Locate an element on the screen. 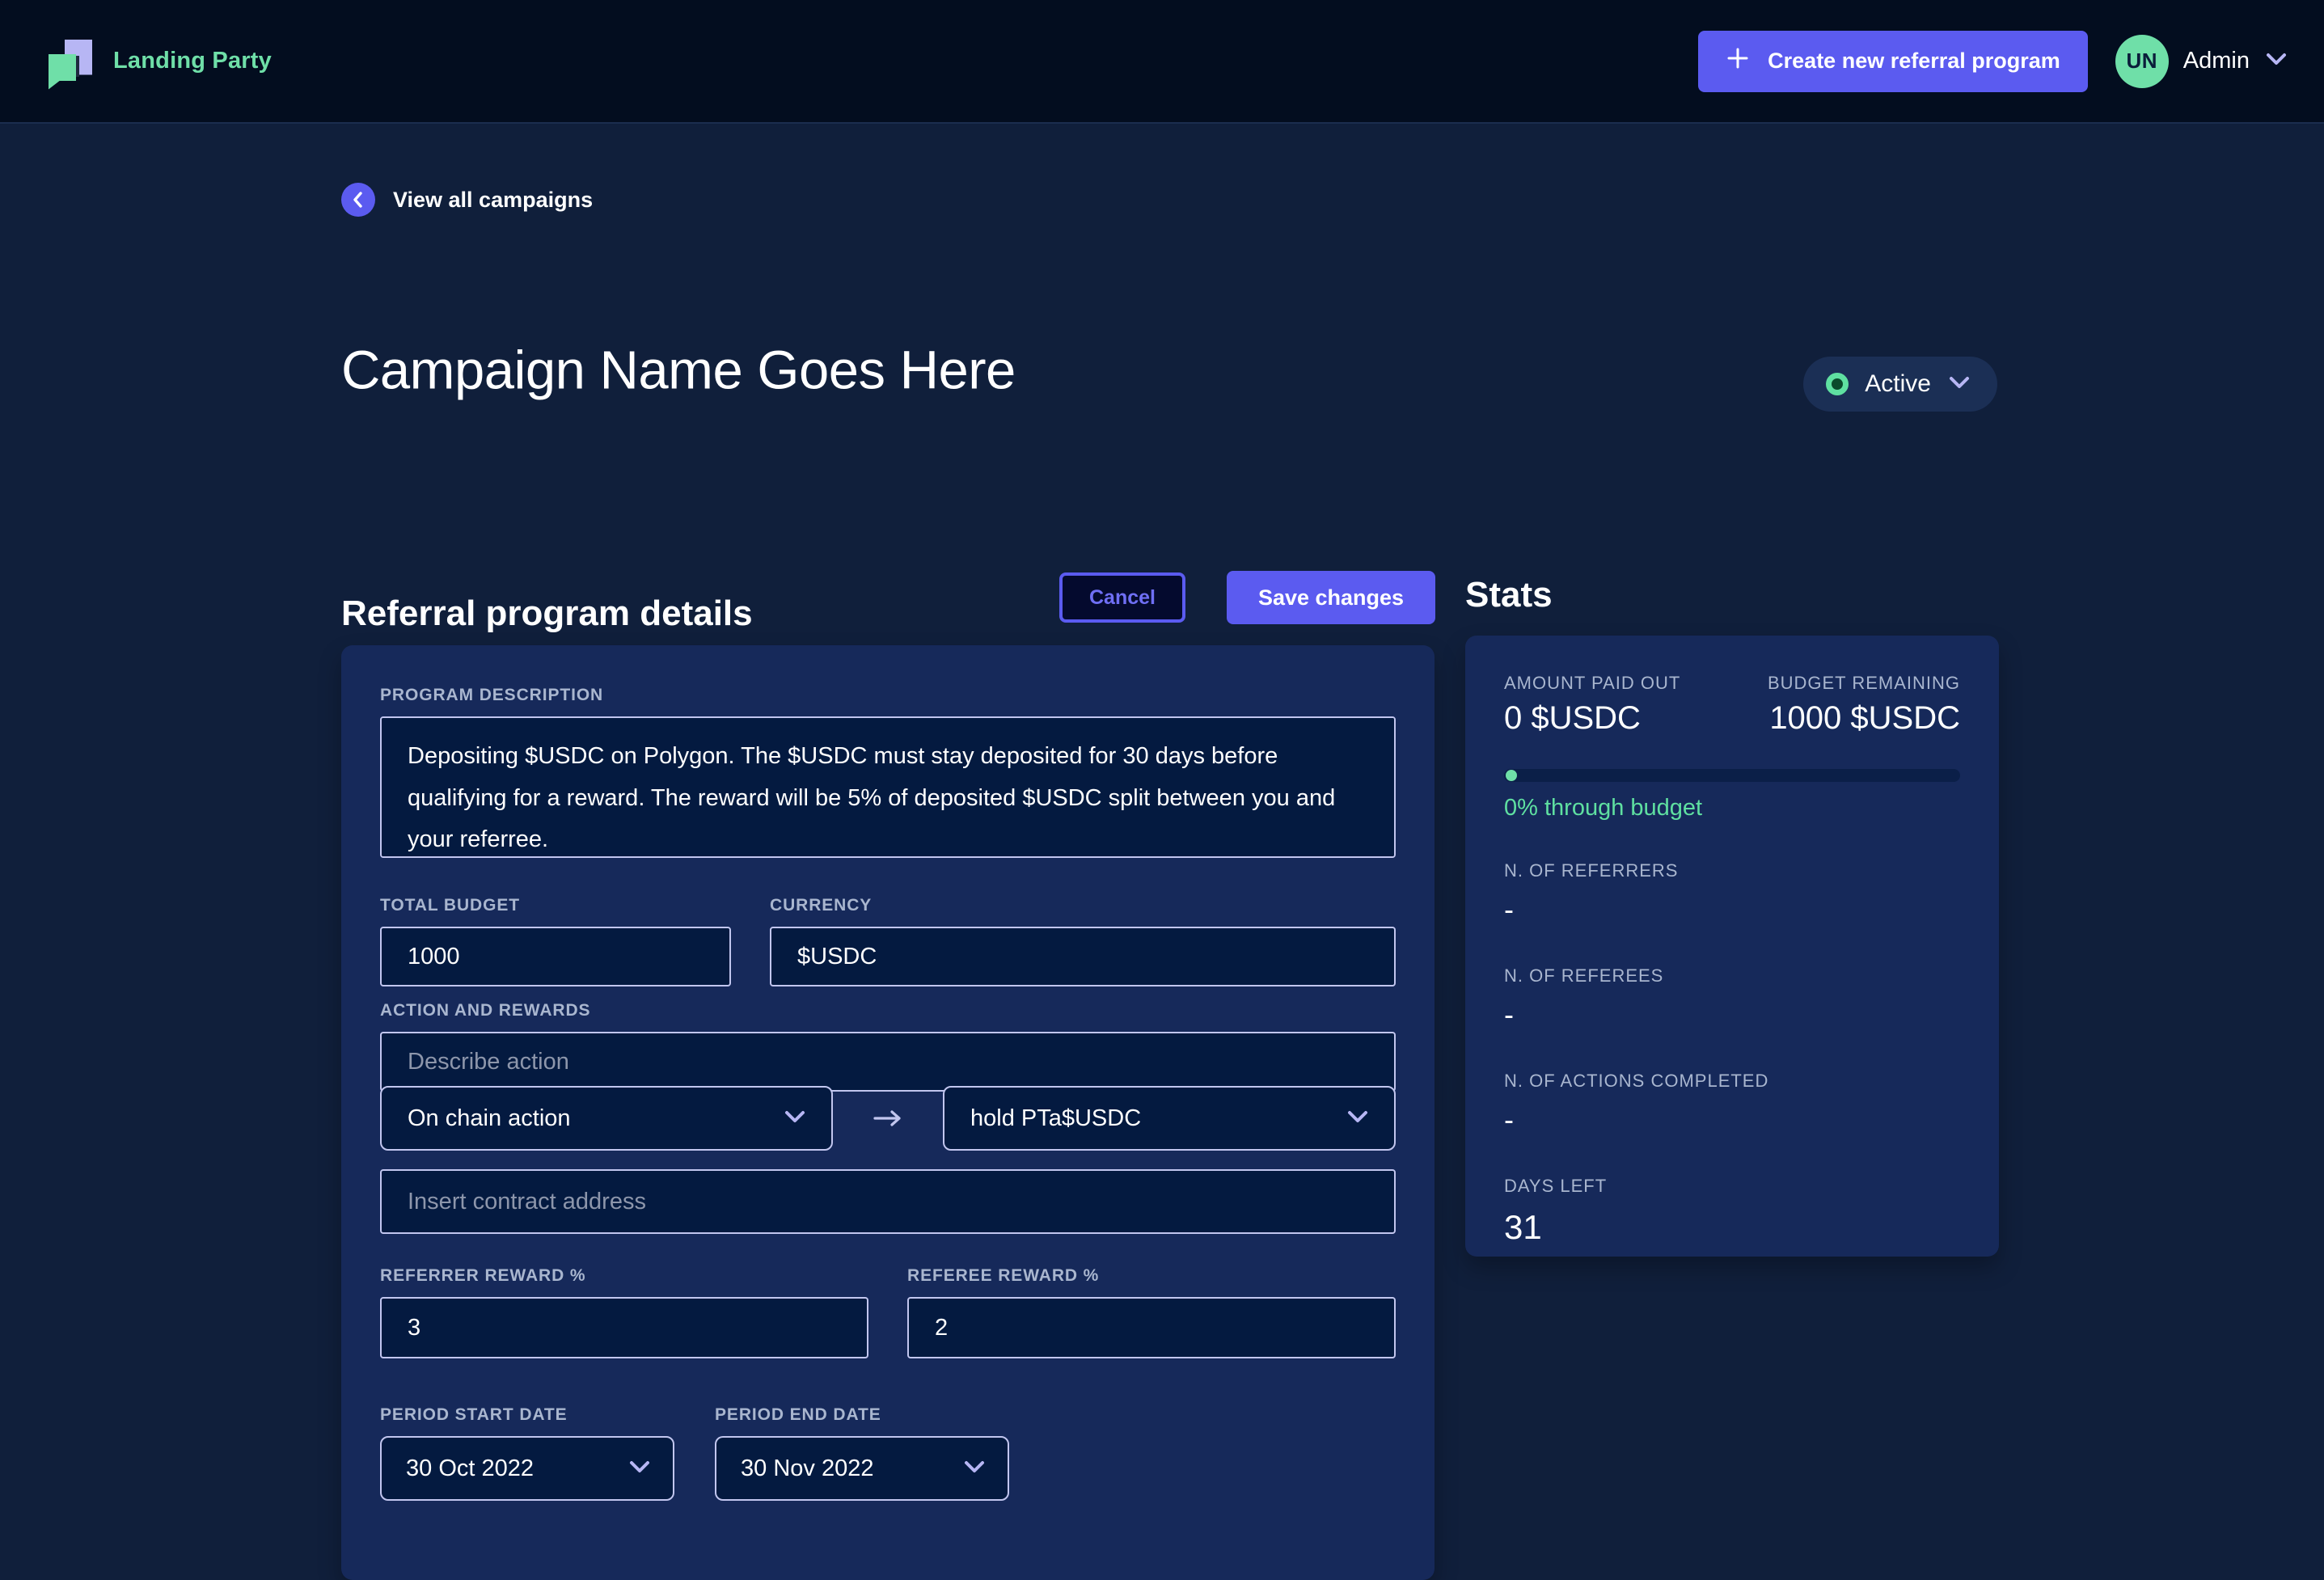  referee-reward-label: Referee reward % is located at coordinates (1003, 1275).